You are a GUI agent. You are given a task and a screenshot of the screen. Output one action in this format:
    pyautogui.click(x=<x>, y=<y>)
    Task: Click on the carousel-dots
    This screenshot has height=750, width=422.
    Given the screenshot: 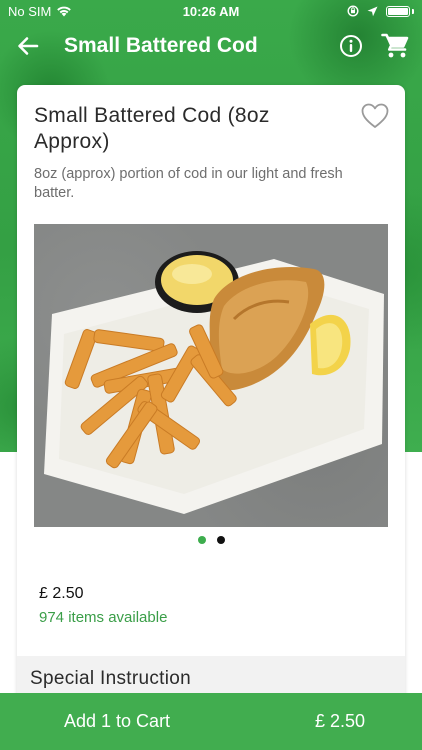 What is the action you would take?
    pyautogui.click(x=211, y=540)
    